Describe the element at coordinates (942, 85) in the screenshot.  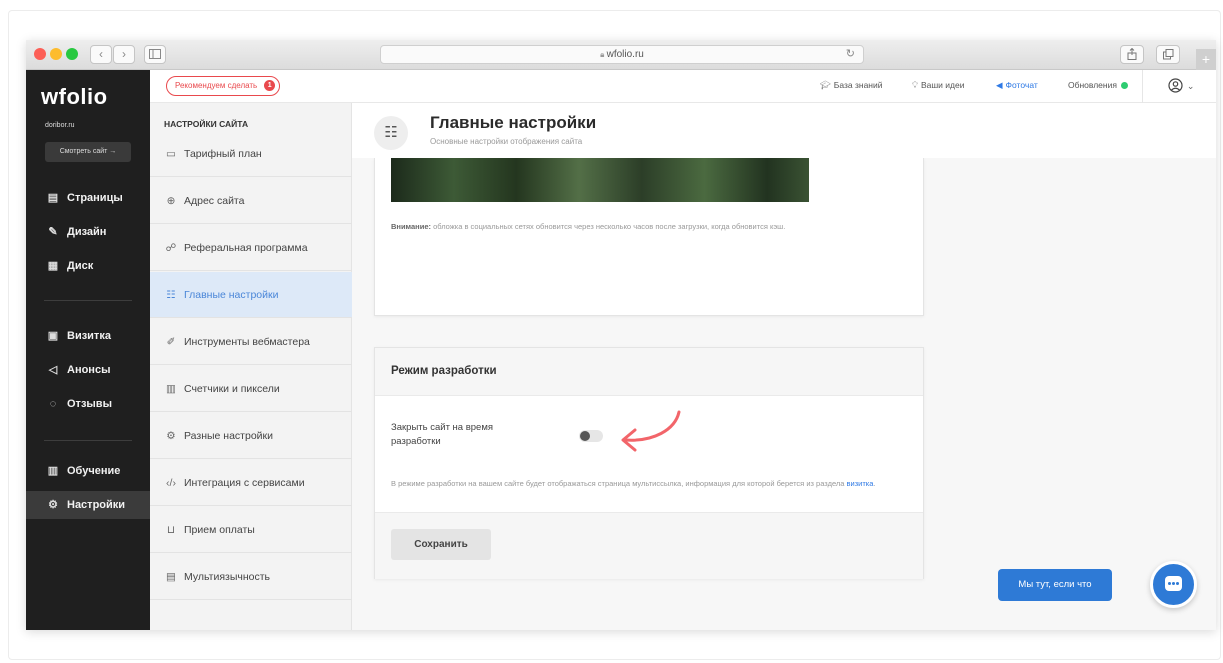
I see `ideas-label: Ваши идеи` at that location.